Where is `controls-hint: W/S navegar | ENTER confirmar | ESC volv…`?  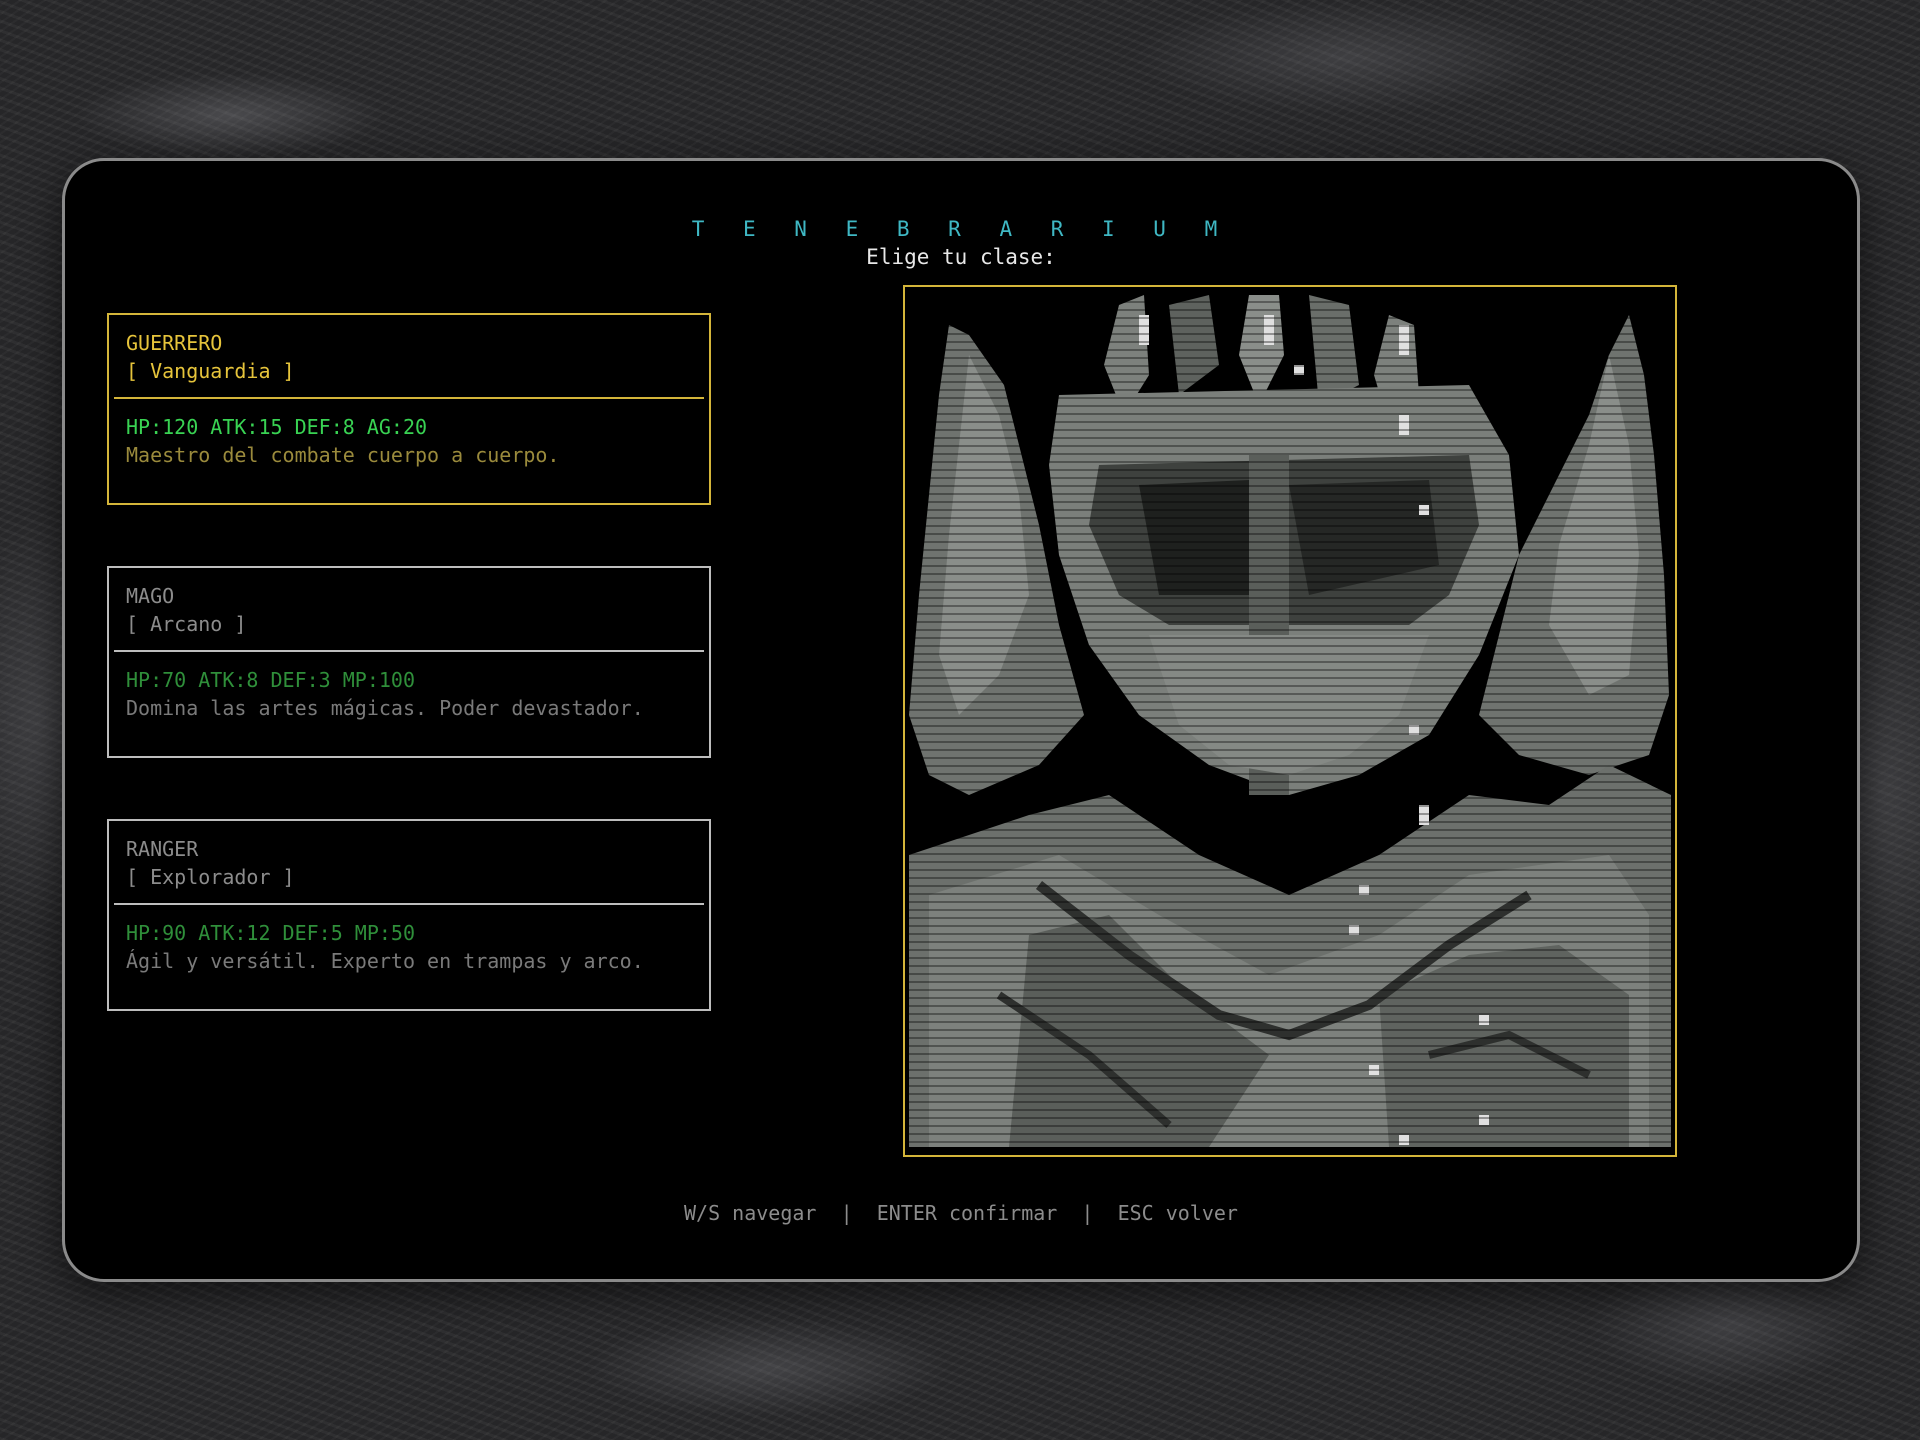 controls-hint: W/S navegar | ENTER confirmar | ESC volv… is located at coordinates (961, 1213).